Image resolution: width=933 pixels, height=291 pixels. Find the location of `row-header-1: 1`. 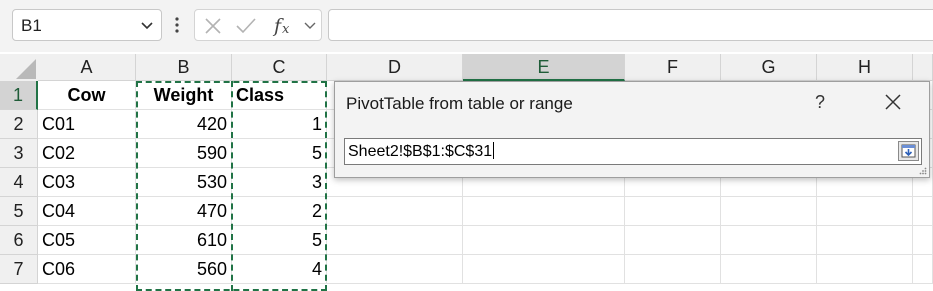

row-header-1: 1 is located at coordinates (19, 95).